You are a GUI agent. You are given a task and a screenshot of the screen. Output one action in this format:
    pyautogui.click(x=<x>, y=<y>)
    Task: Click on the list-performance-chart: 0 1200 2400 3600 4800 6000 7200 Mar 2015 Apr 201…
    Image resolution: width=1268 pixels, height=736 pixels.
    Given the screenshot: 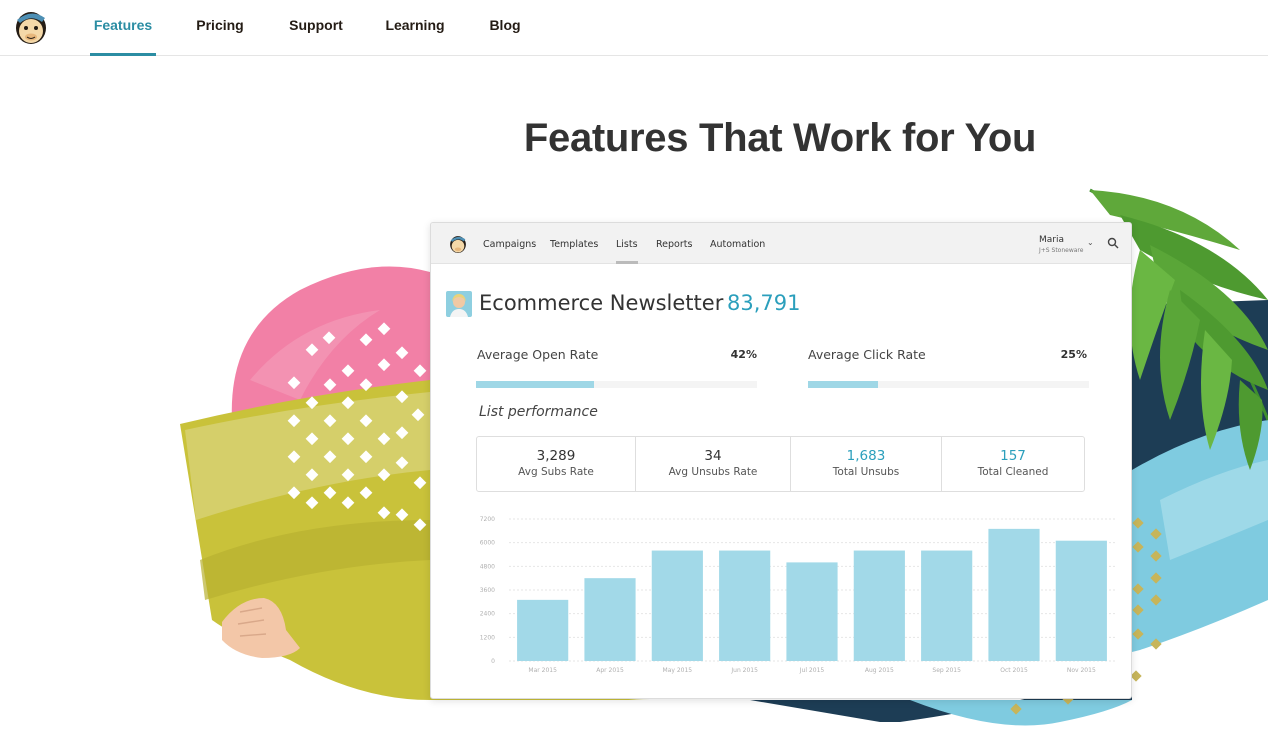 What is the action you would take?
    pyautogui.click(x=797, y=595)
    